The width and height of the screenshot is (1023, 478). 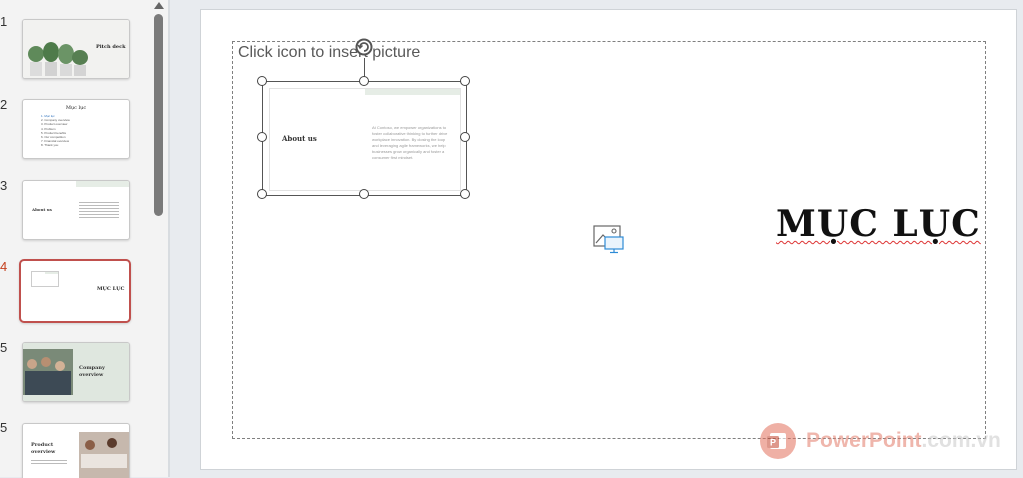 I want to click on slide-number-3: 3, so click(x=4, y=185).